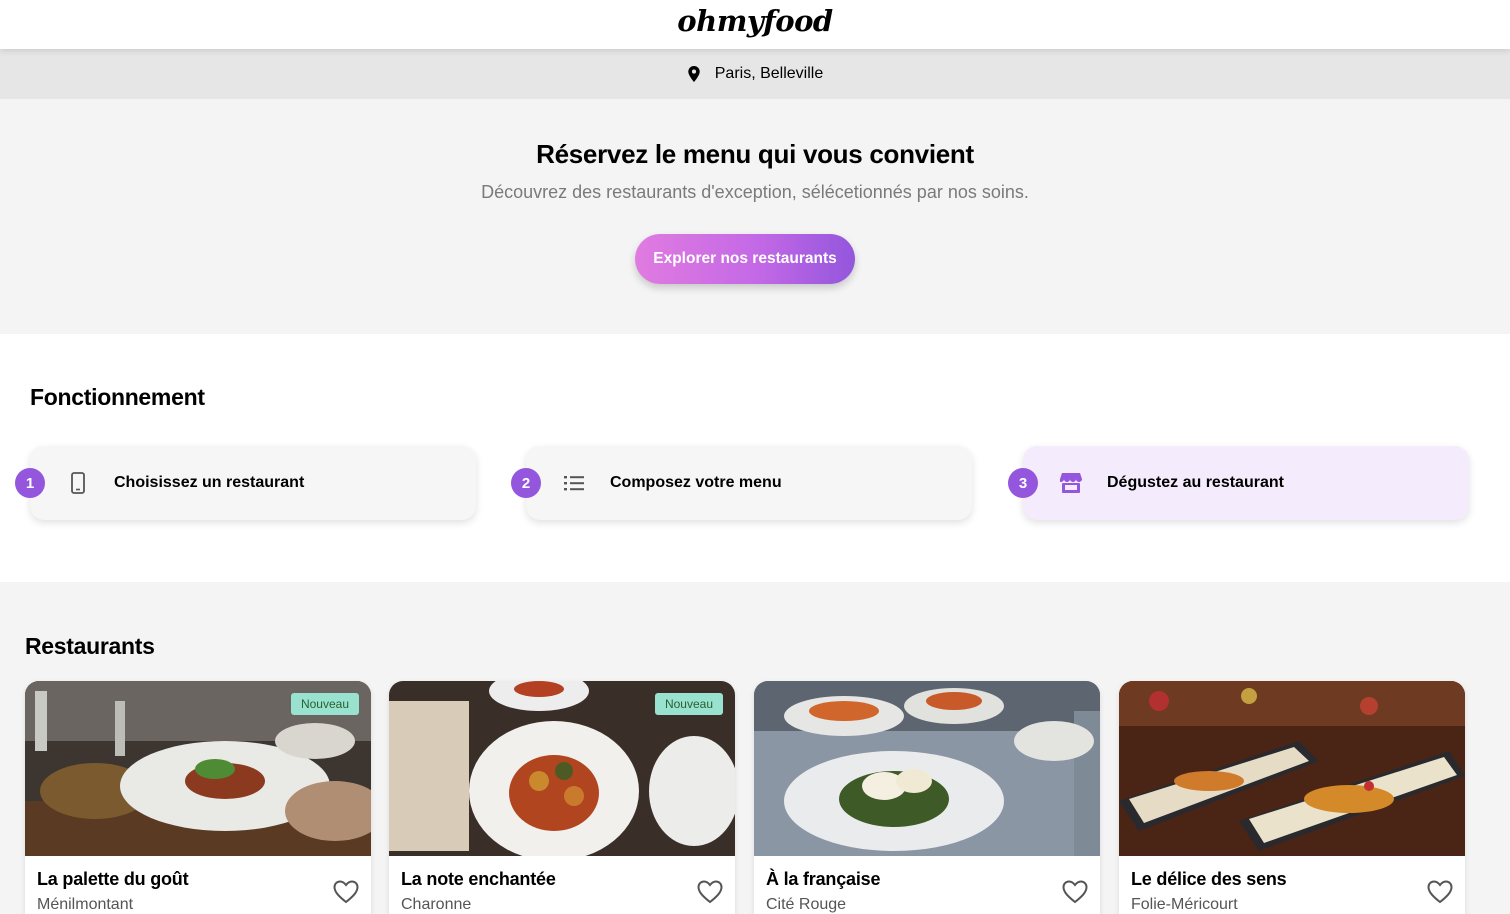 The image size is (1510, 914). I want to click on site-header: ohmyfood, so click(755, 24).